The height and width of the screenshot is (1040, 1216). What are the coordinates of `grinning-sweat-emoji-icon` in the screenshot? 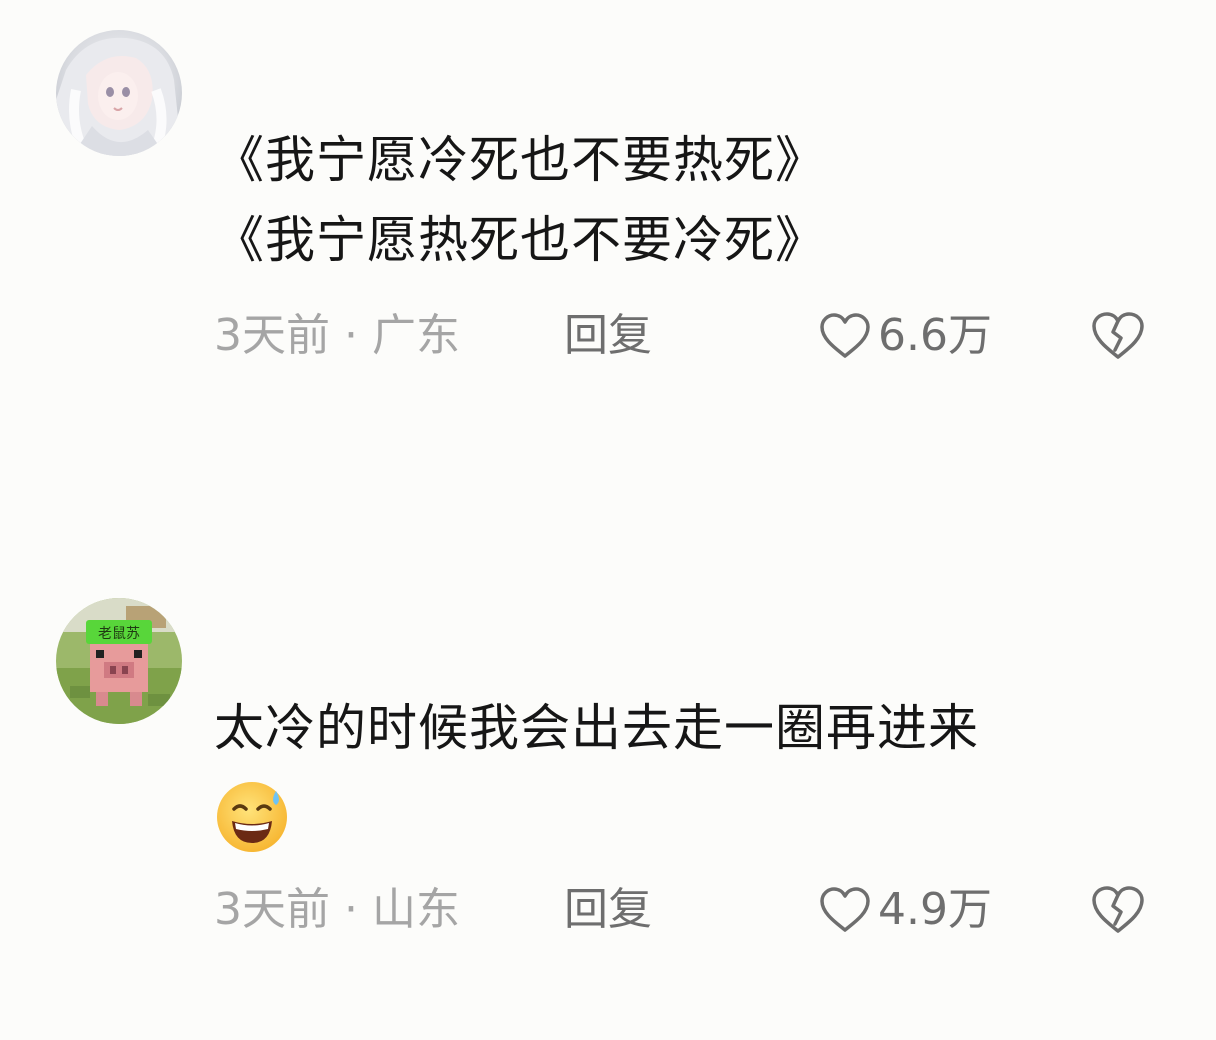 It's located at (252, 816).